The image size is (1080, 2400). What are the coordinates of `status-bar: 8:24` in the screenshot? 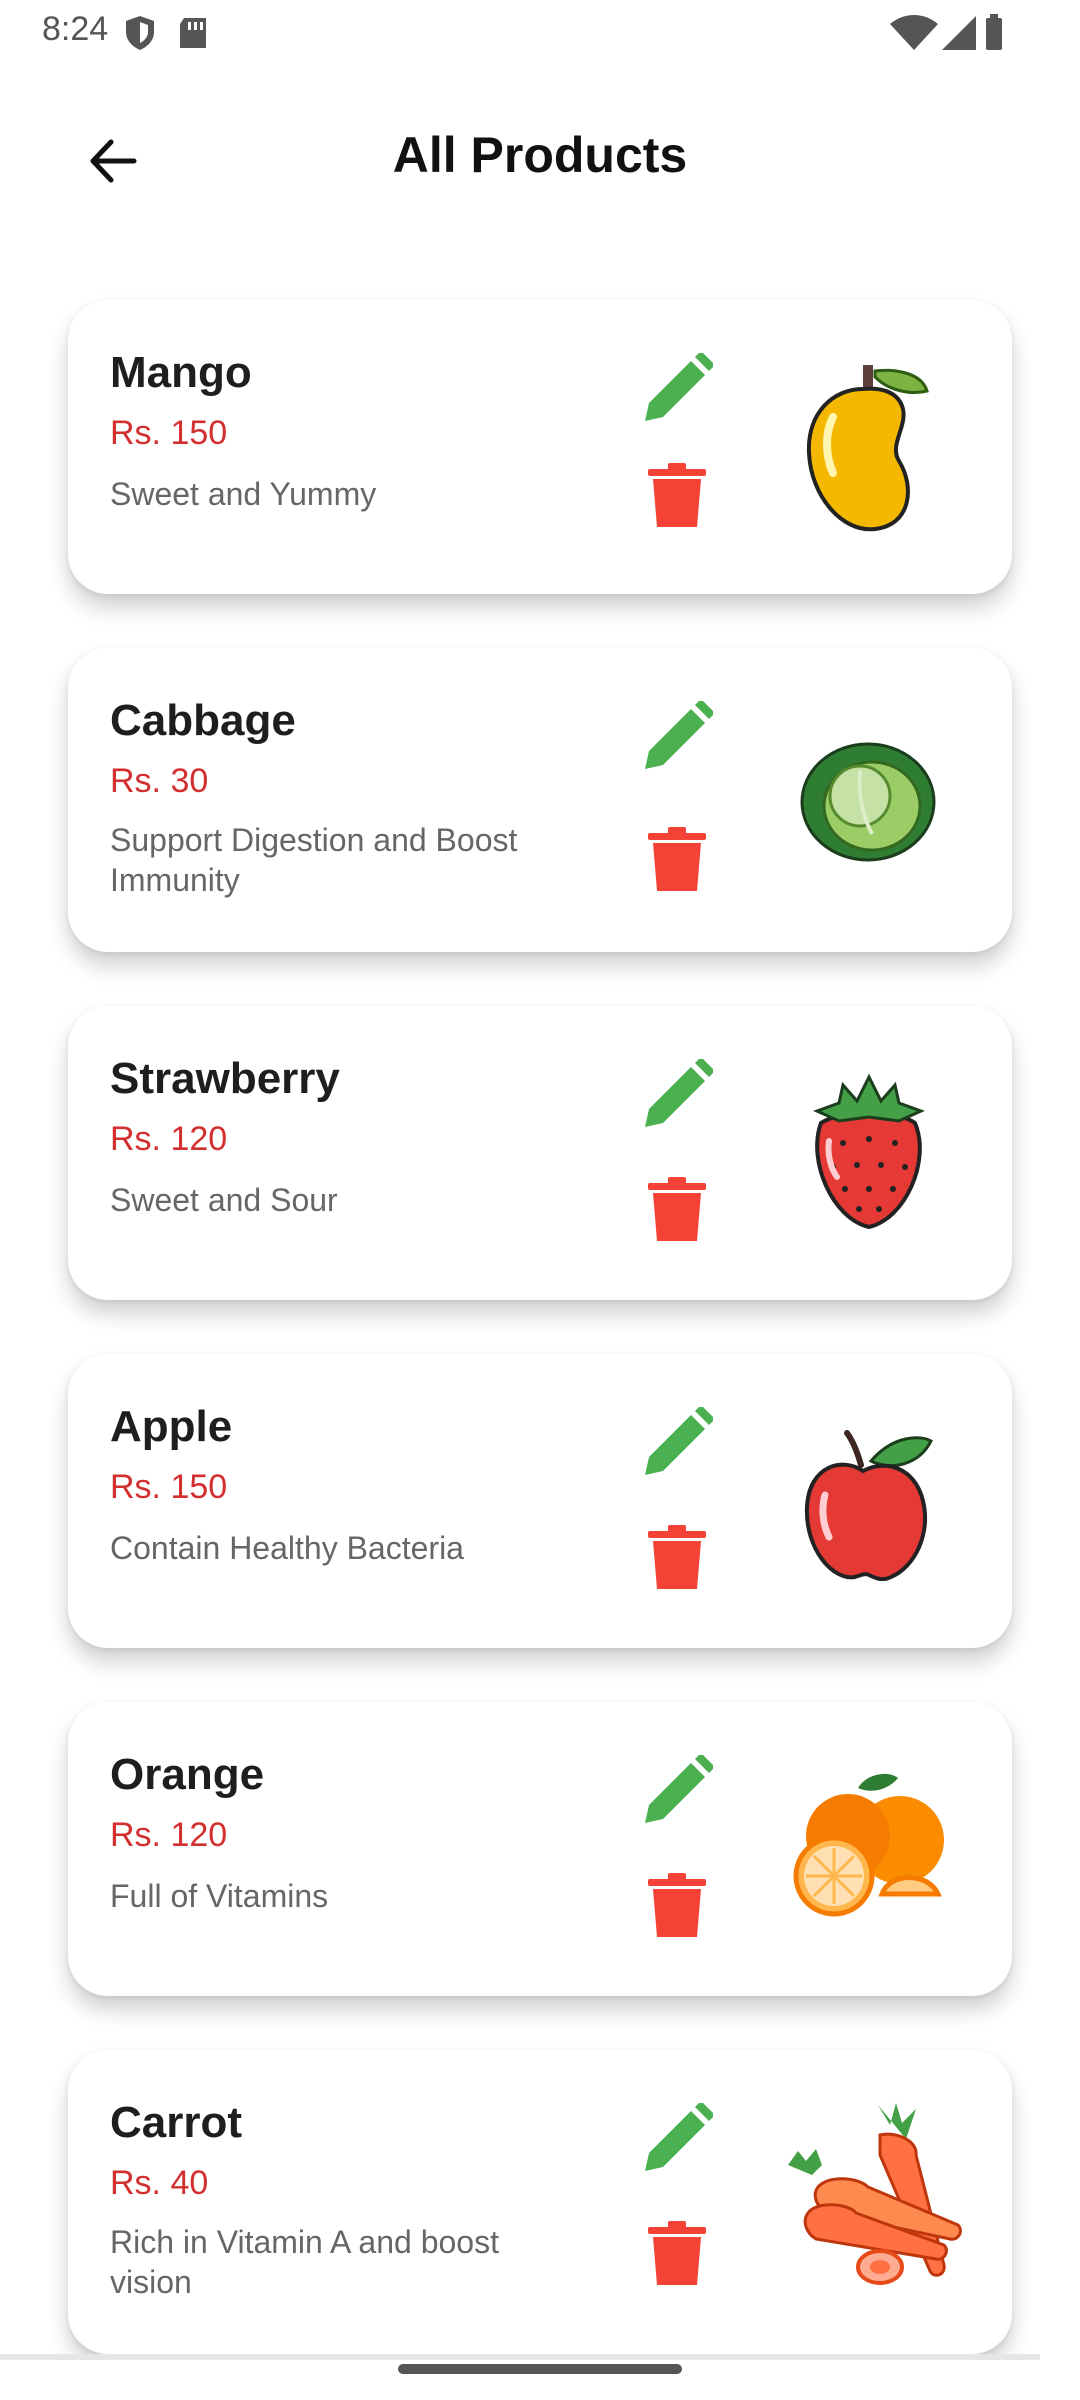 It's located at (540, 32).